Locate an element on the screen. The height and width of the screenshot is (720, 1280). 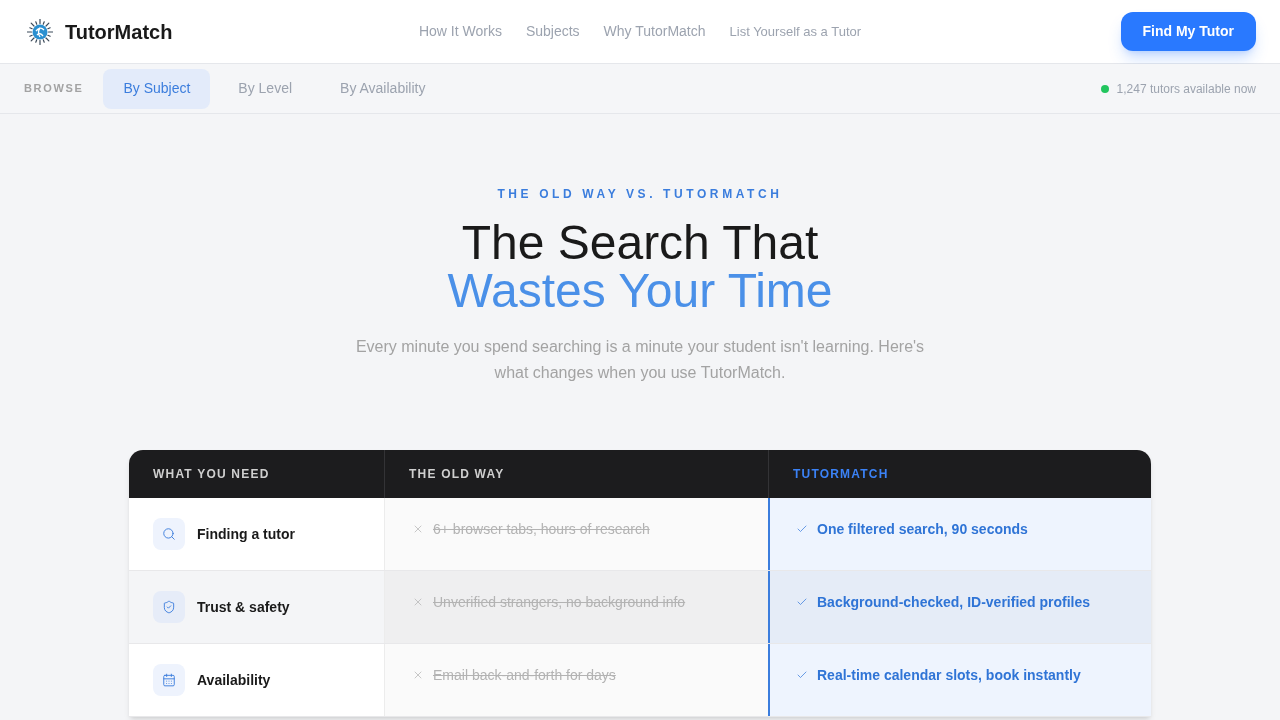
browse-tab: By Availability is located at coordinates (383, 88).